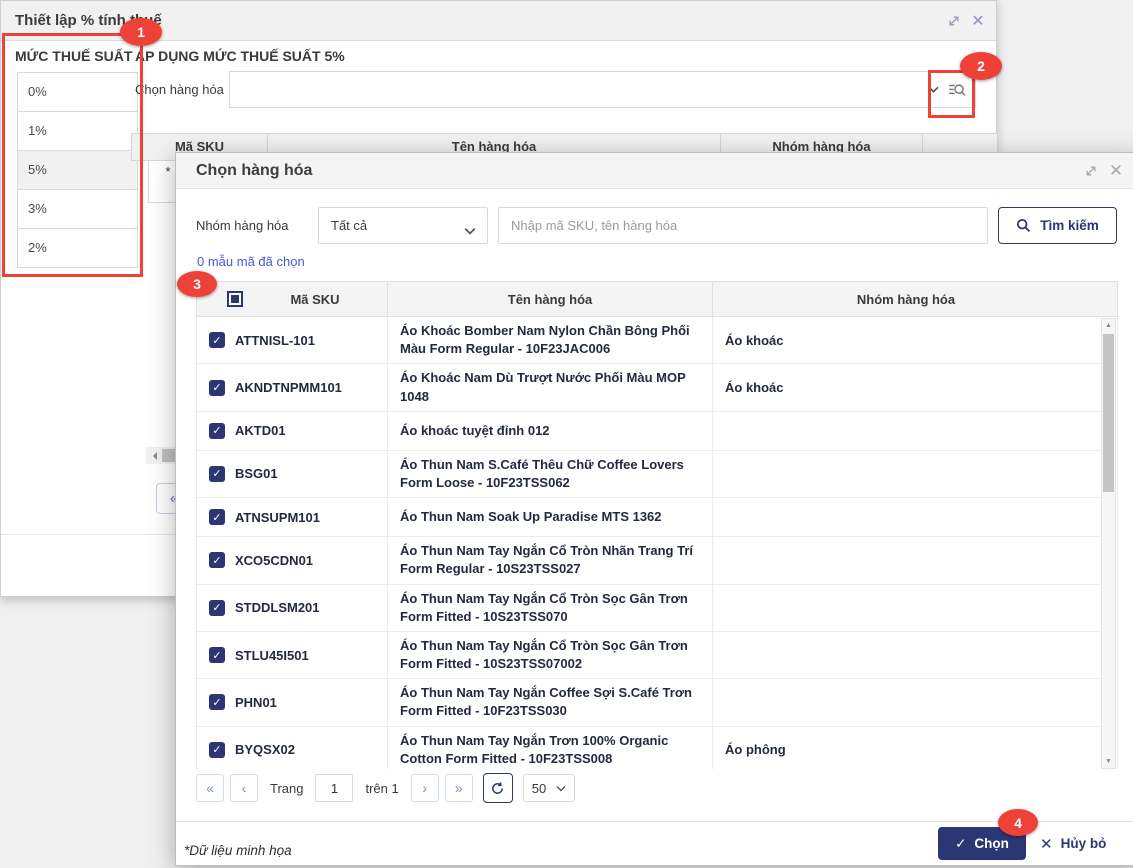  I want to click on pagination: « ‹ Trang trên 1 › » 50, so click(385, 788).